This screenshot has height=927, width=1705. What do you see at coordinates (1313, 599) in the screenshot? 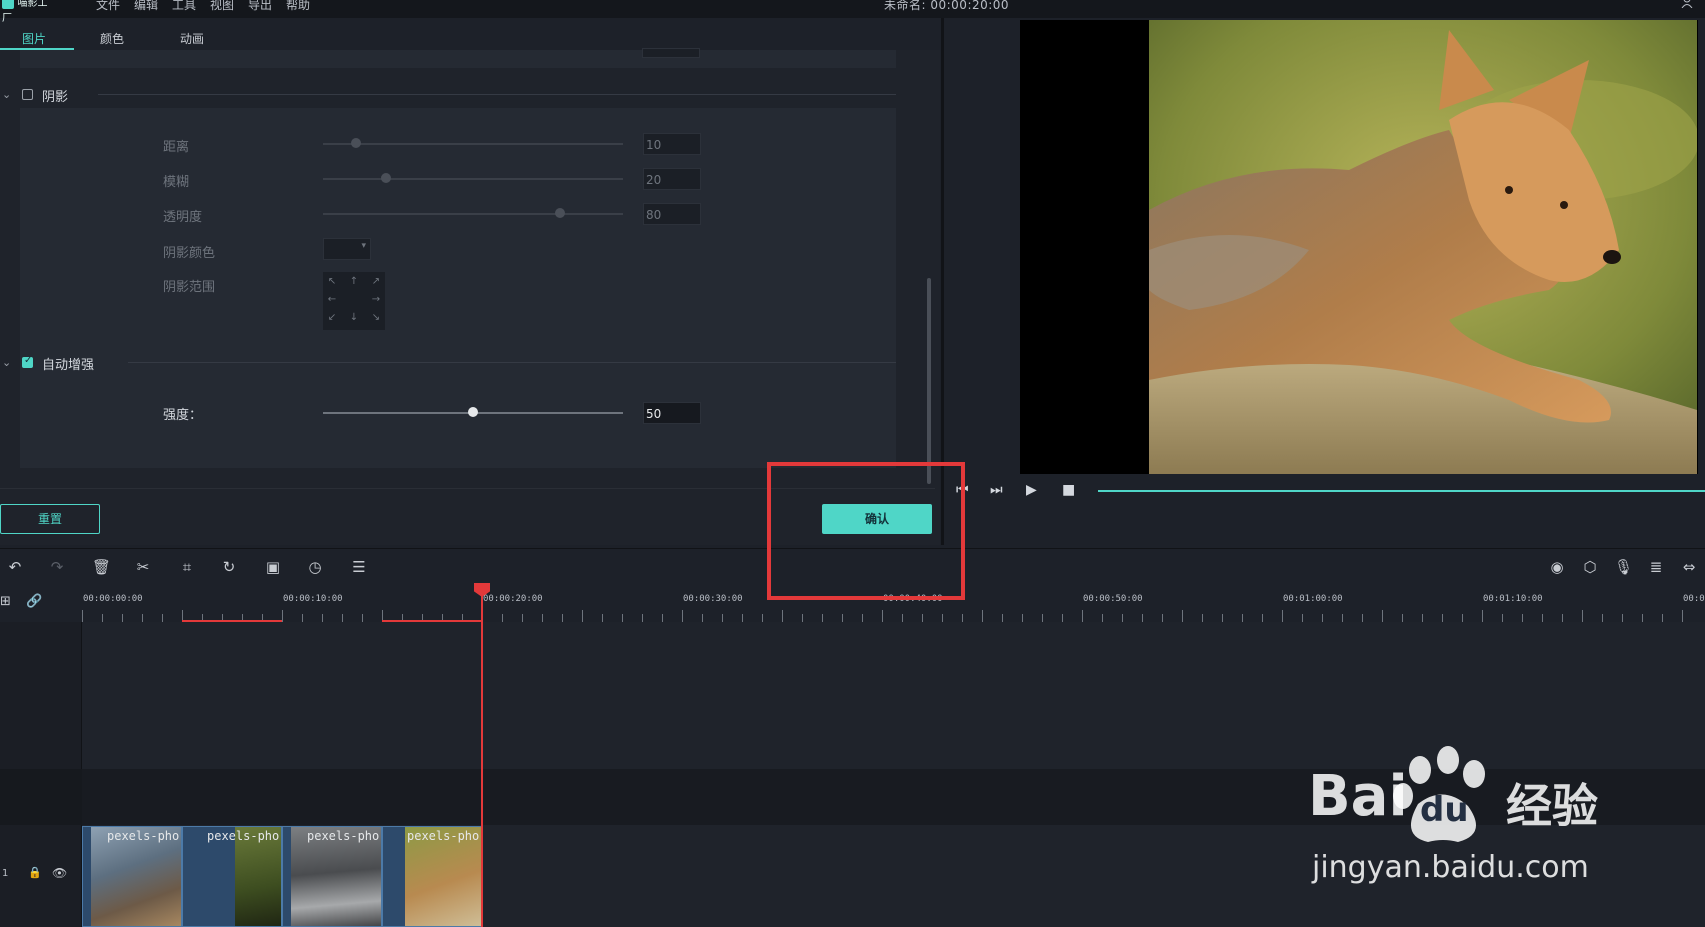
I see `tick-label: 00:01:00:00` at bounding box center [1313, 599].